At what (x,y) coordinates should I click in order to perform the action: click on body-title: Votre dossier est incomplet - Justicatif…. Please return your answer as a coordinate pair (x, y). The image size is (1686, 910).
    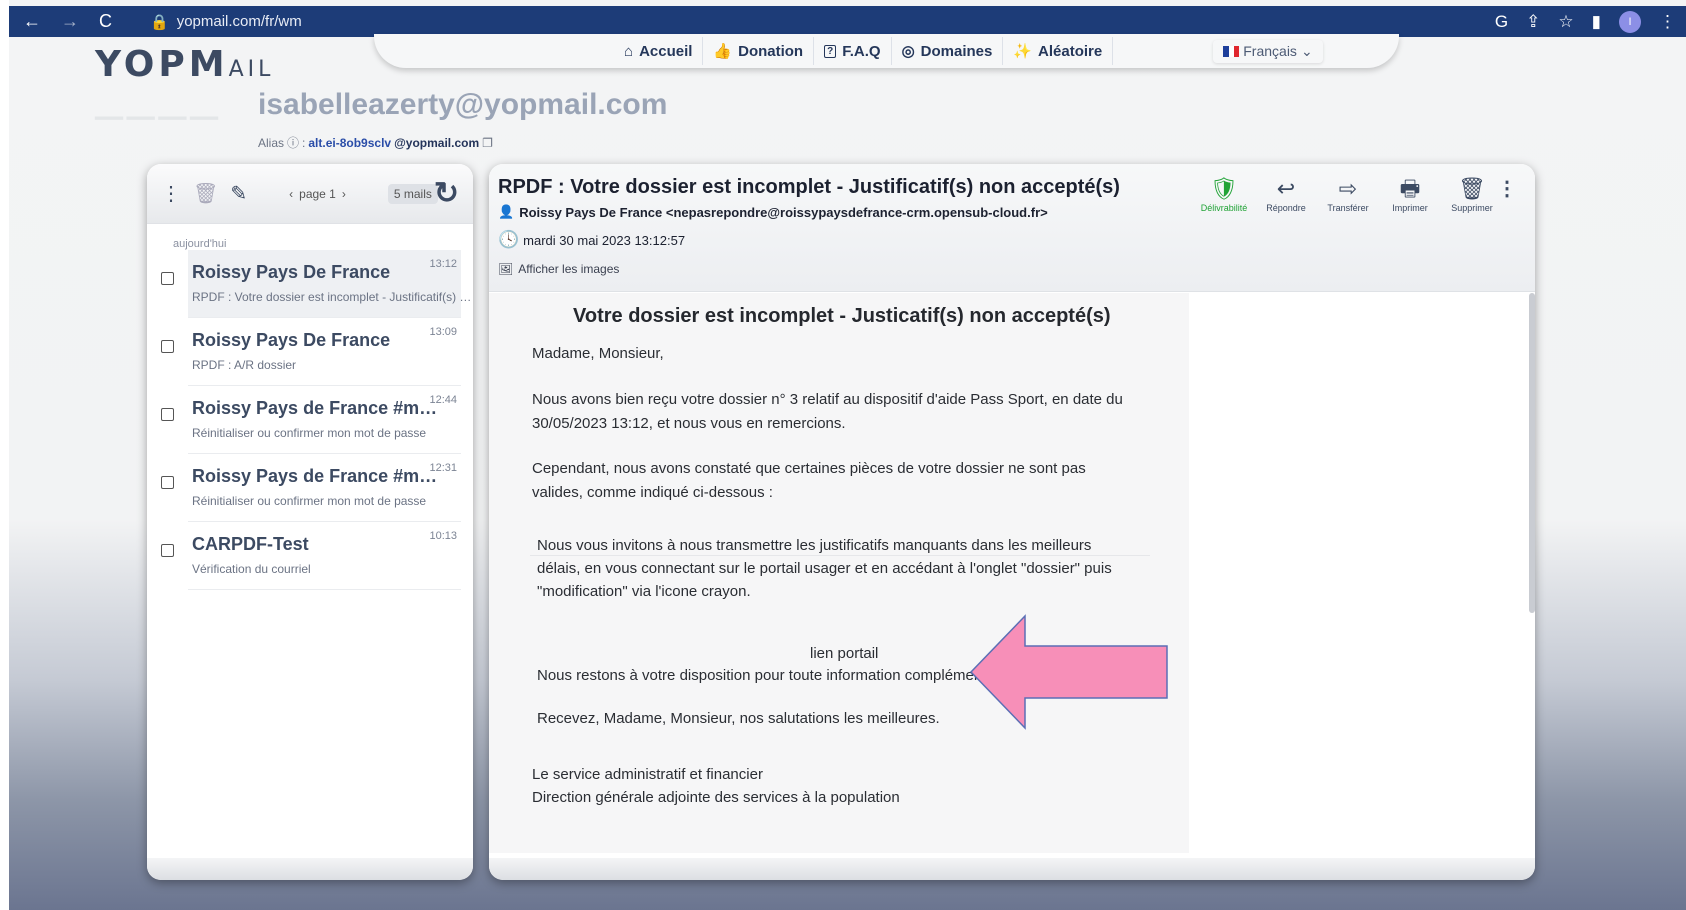
    Looking at the image, I should click on (842, 316).